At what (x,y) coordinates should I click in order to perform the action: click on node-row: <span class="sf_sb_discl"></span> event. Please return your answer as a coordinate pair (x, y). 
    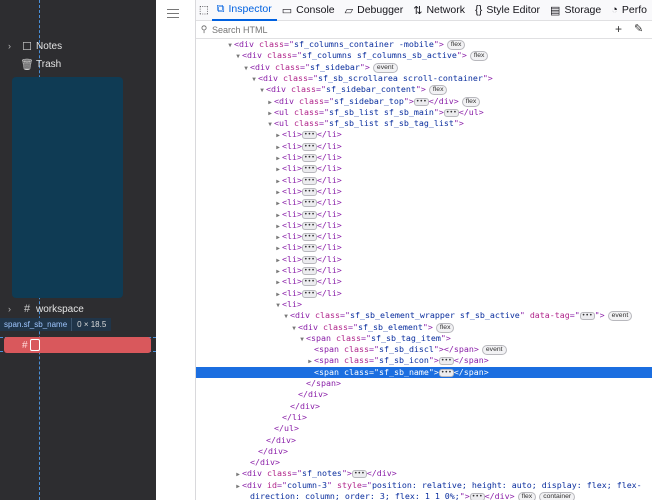
    Looking at the image, I should click on (424, 350).